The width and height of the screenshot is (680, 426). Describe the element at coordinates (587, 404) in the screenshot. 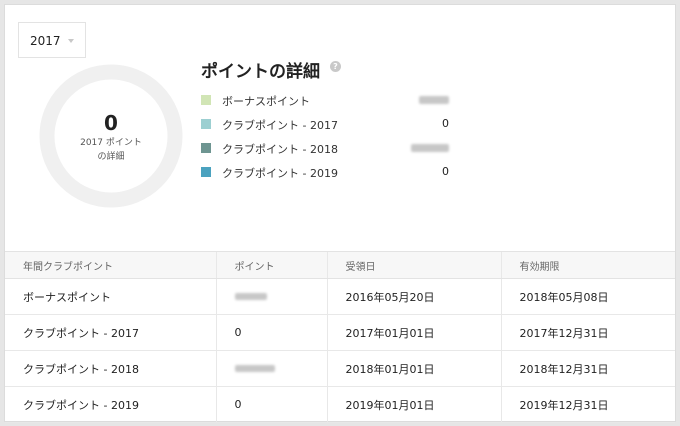

I see `cell-expiry: 2019年12月31日` at that location.